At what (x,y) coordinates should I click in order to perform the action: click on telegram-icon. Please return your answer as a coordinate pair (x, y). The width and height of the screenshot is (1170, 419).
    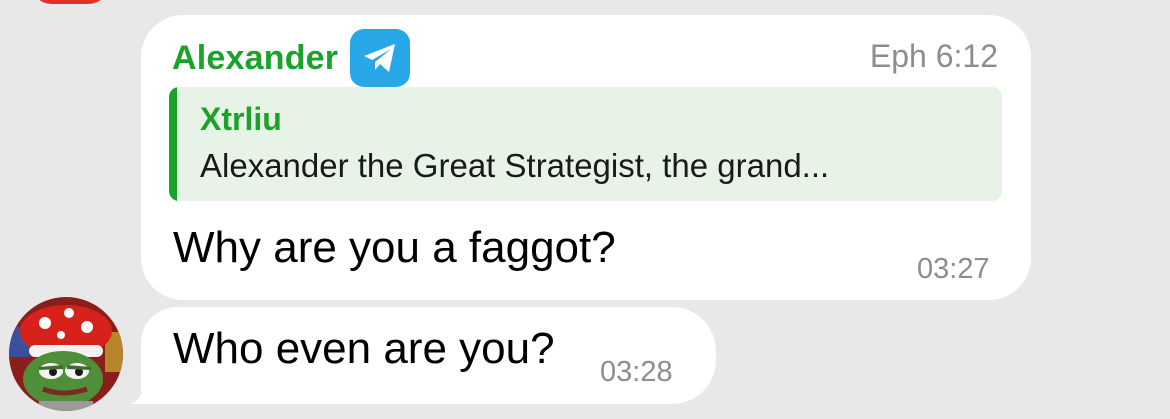
    Looking at the image, I should click on (380, 58).